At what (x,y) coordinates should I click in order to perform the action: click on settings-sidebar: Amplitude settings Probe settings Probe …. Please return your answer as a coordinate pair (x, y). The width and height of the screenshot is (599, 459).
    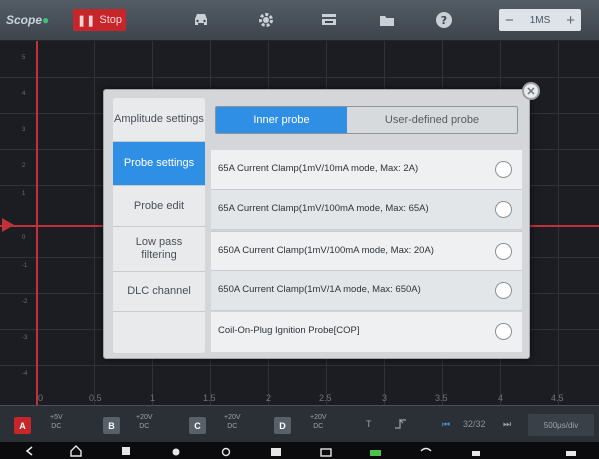
    Looking at the image, I should click on (159, 225).